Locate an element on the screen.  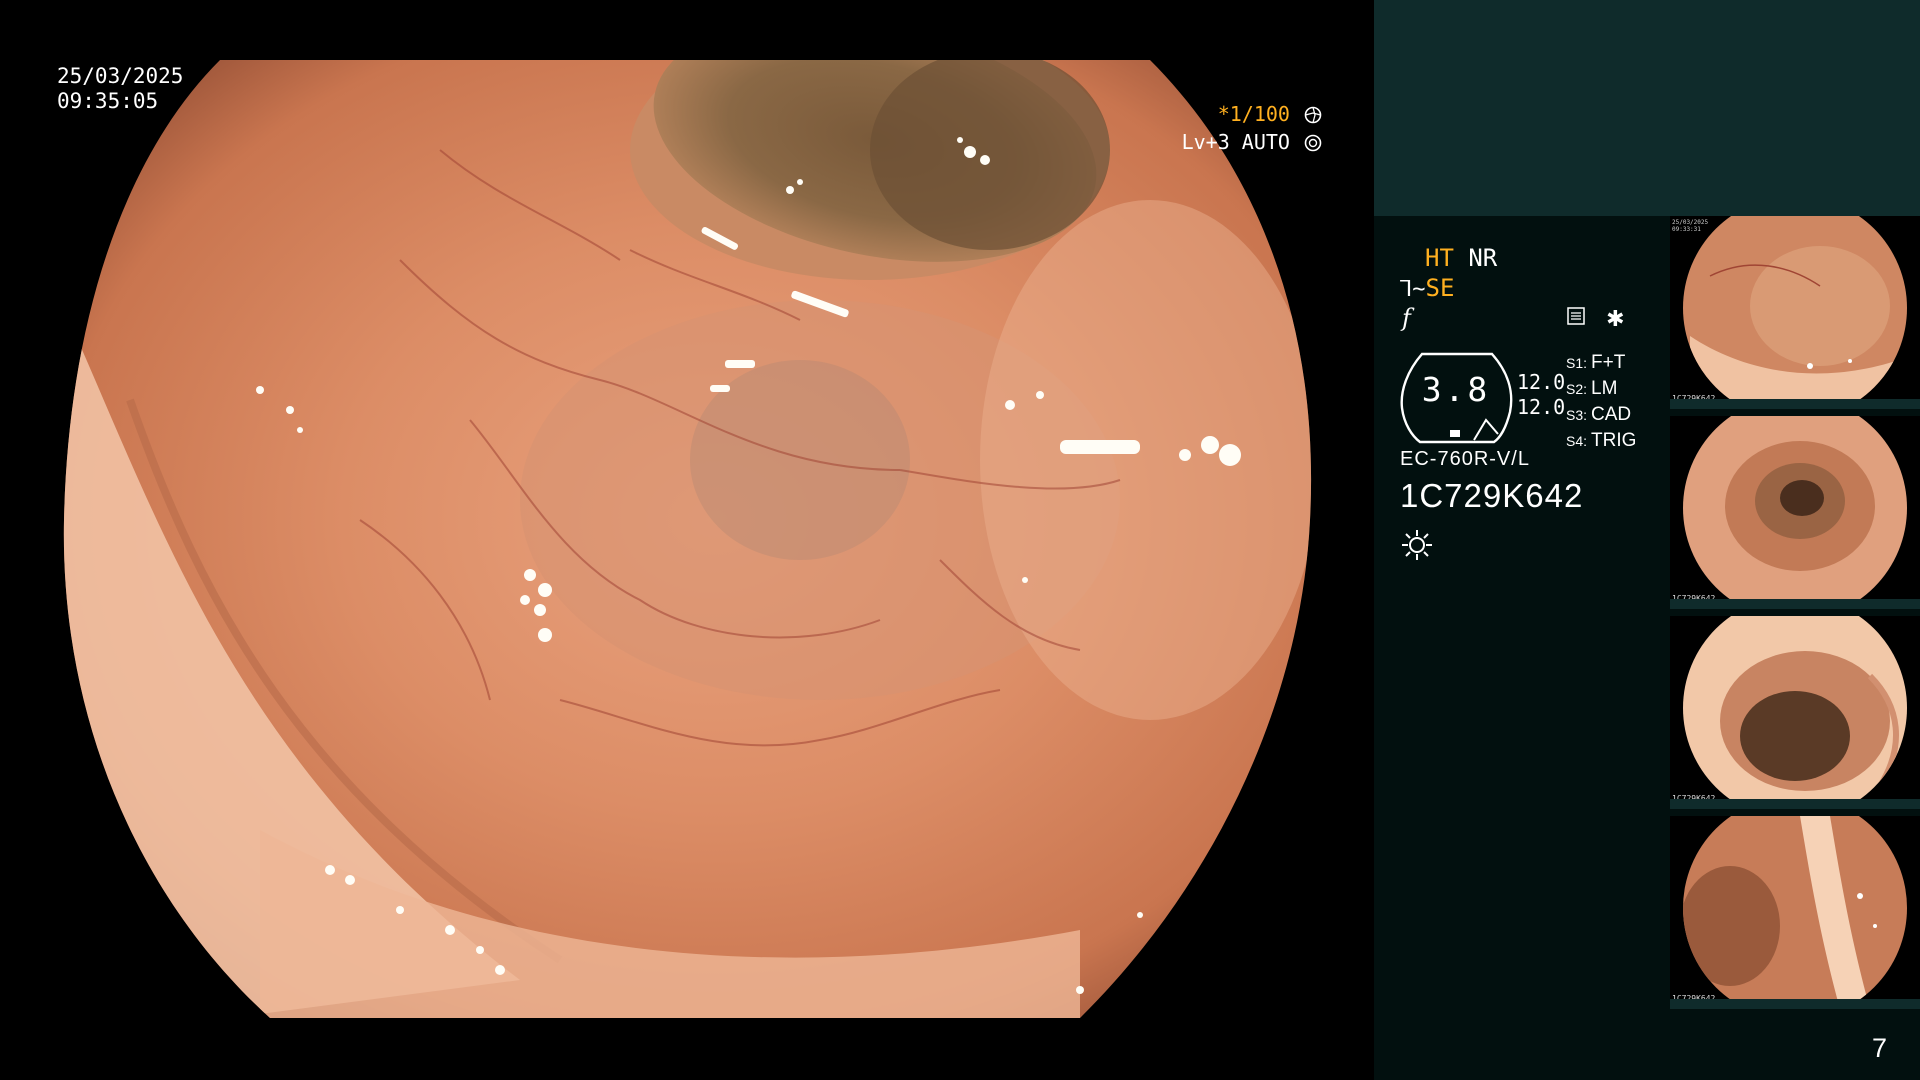
date-time-readout: 25/03/2025 09:35:05 is located at coordinates (120, 89).